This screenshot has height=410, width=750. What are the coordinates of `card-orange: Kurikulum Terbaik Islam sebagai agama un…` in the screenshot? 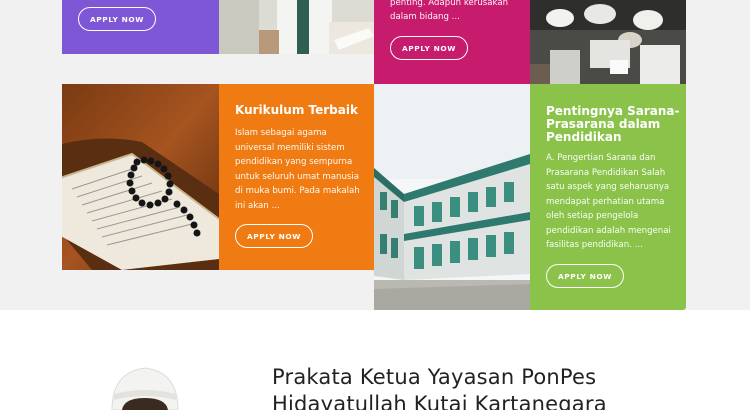 It's located at (296, 177).